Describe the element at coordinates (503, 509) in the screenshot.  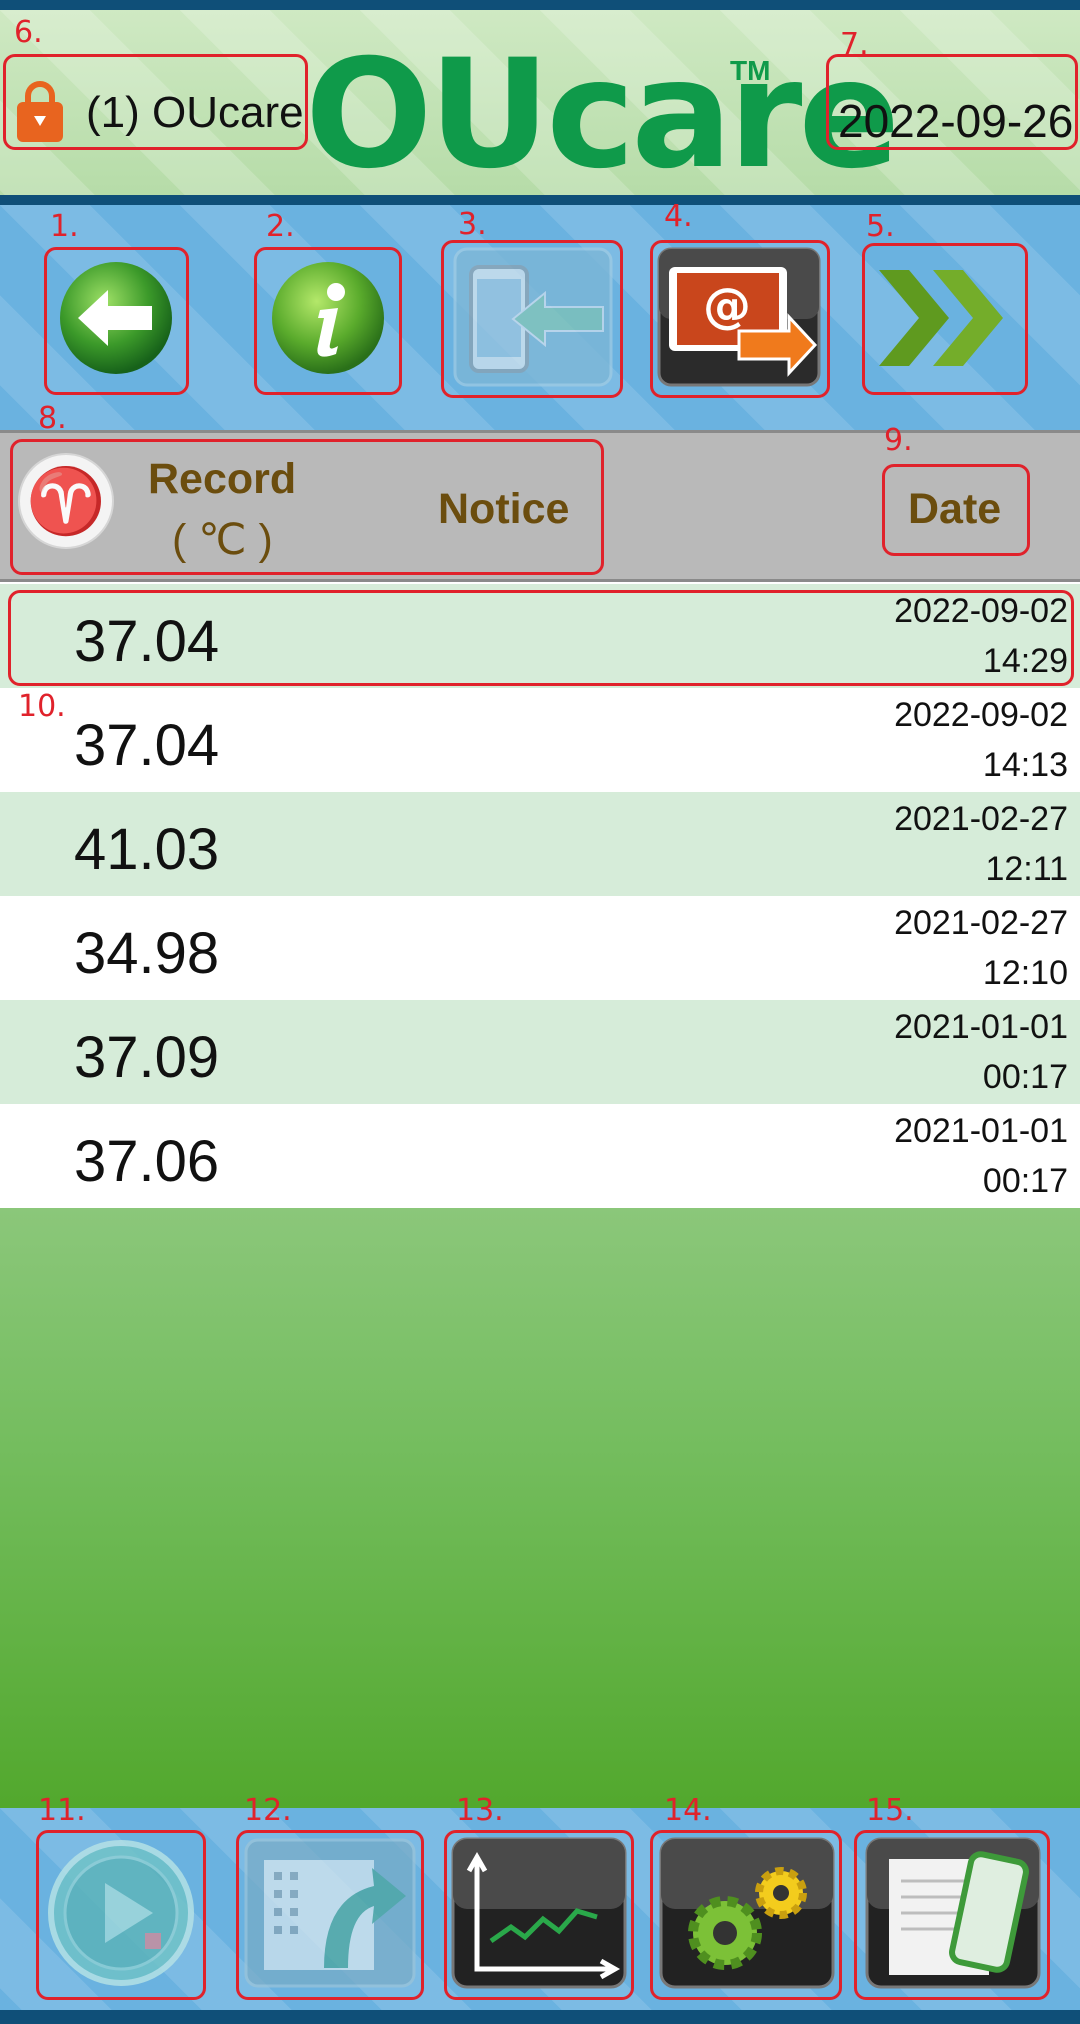
I see `column-notice: Notice` at that location.